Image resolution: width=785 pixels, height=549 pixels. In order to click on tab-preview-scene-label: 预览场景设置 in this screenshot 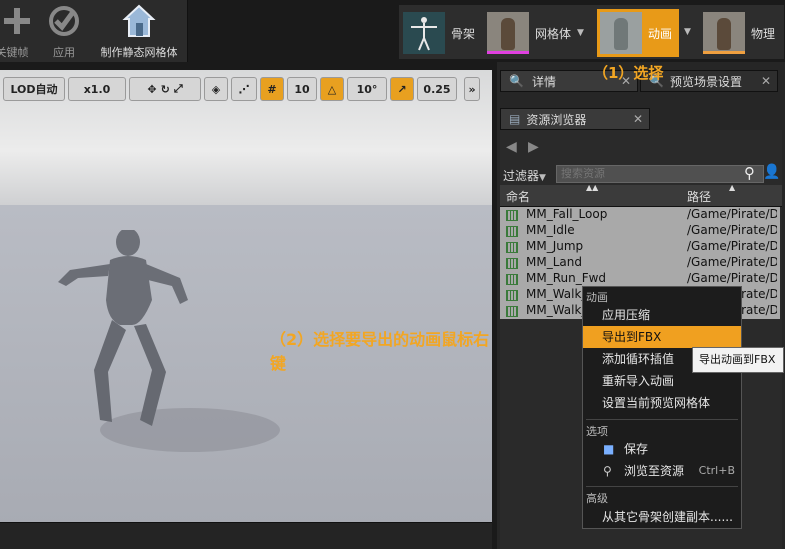, I will do `click(705, 81)`.